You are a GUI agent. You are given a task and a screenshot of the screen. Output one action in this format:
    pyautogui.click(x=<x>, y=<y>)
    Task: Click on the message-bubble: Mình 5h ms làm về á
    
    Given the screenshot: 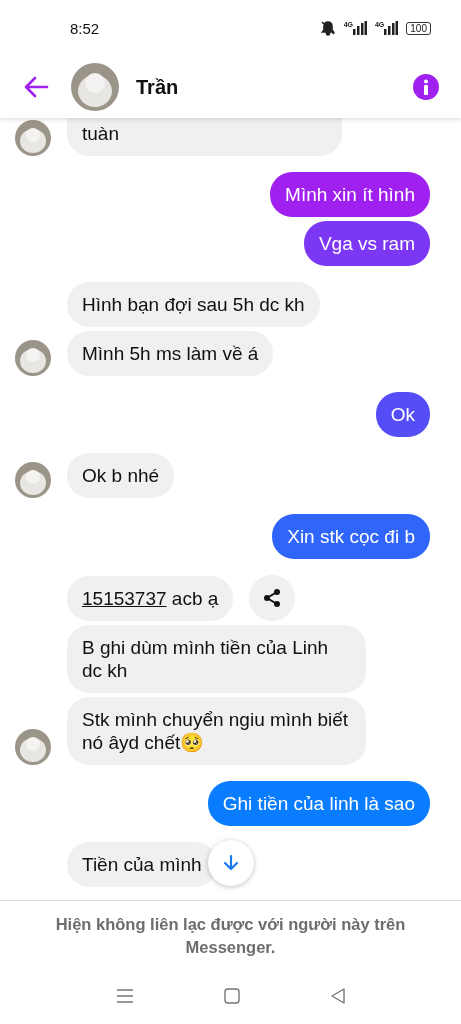 What is the action you would take?
    pyautogui.click(x=170, y=353)
    